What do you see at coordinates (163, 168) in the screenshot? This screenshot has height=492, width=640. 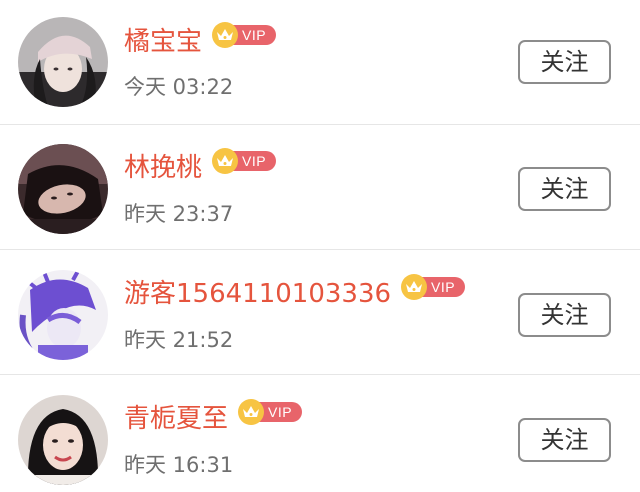 I see `user-name: 林挽桃` at bounding box center [163, 168].